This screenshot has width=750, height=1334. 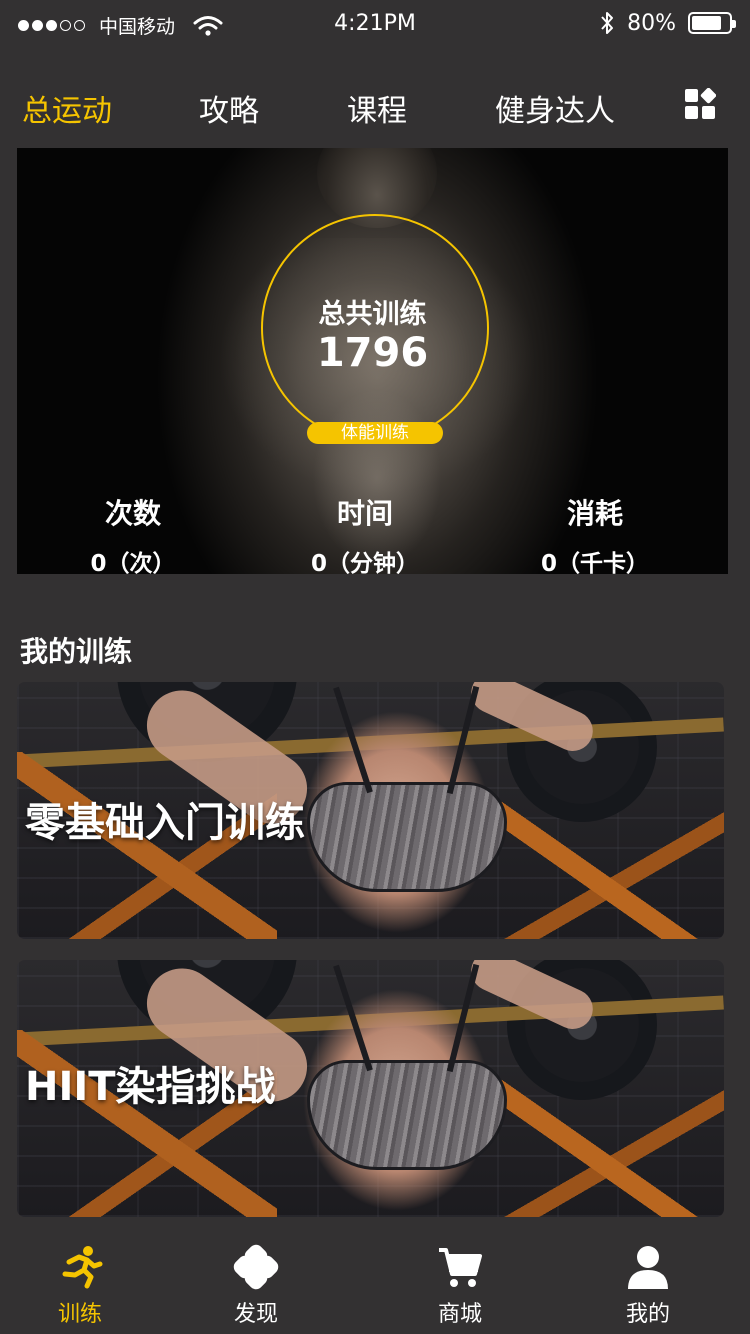 I want to click on top-tab-bar: 总运动 攻略 课程 健身达人, so click(x=375, y=105).